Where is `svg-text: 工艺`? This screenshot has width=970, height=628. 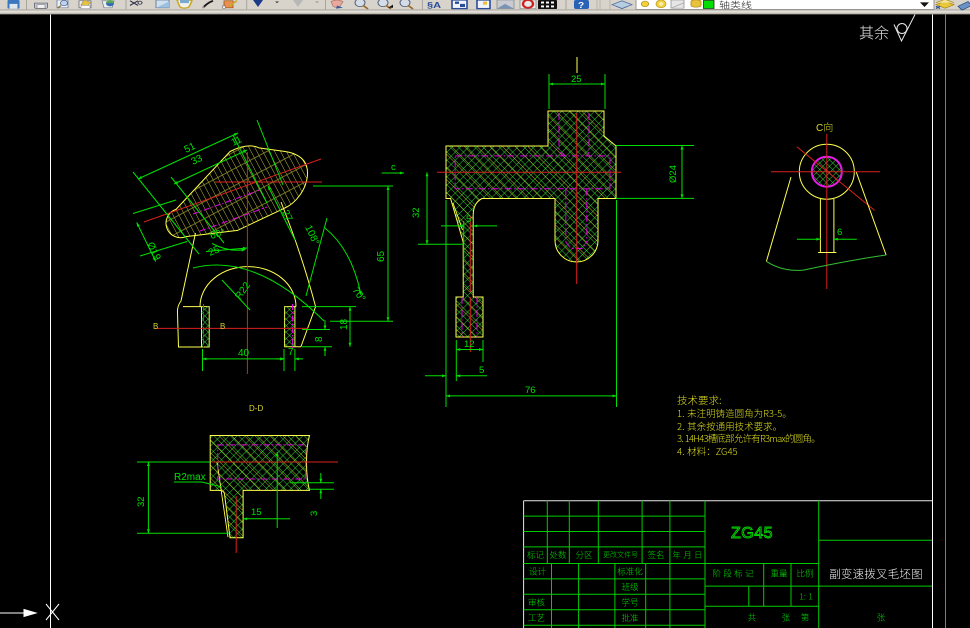
svg-text: 工艺 is located at coordinates (536, 618).